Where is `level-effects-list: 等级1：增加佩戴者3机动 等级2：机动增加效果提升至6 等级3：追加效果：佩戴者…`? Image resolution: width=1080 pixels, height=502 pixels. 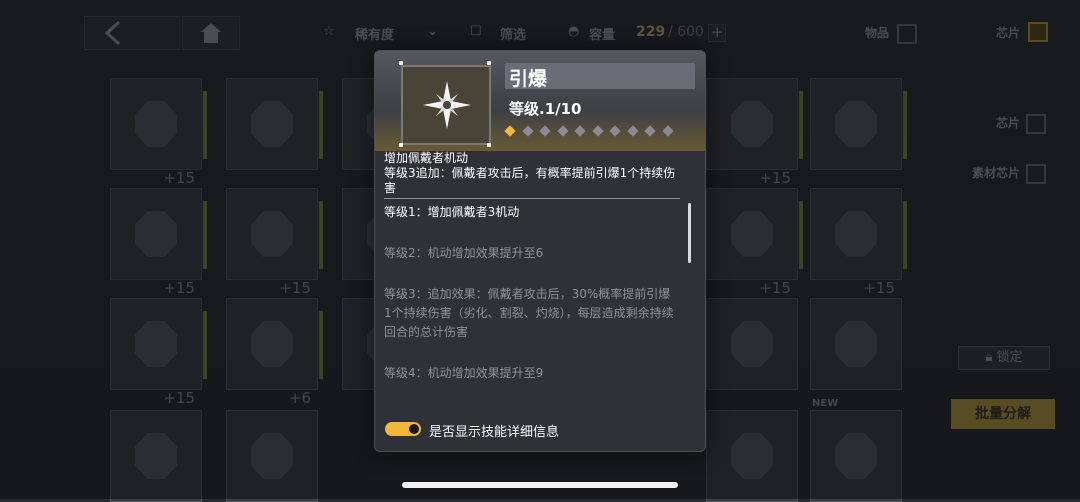 level-effects-list: 等级1：增加佩戴者3机动 等级2：机动增加效果提升至6 等级3：追加效果：佩戴者… is located at coordinates (529, 304).